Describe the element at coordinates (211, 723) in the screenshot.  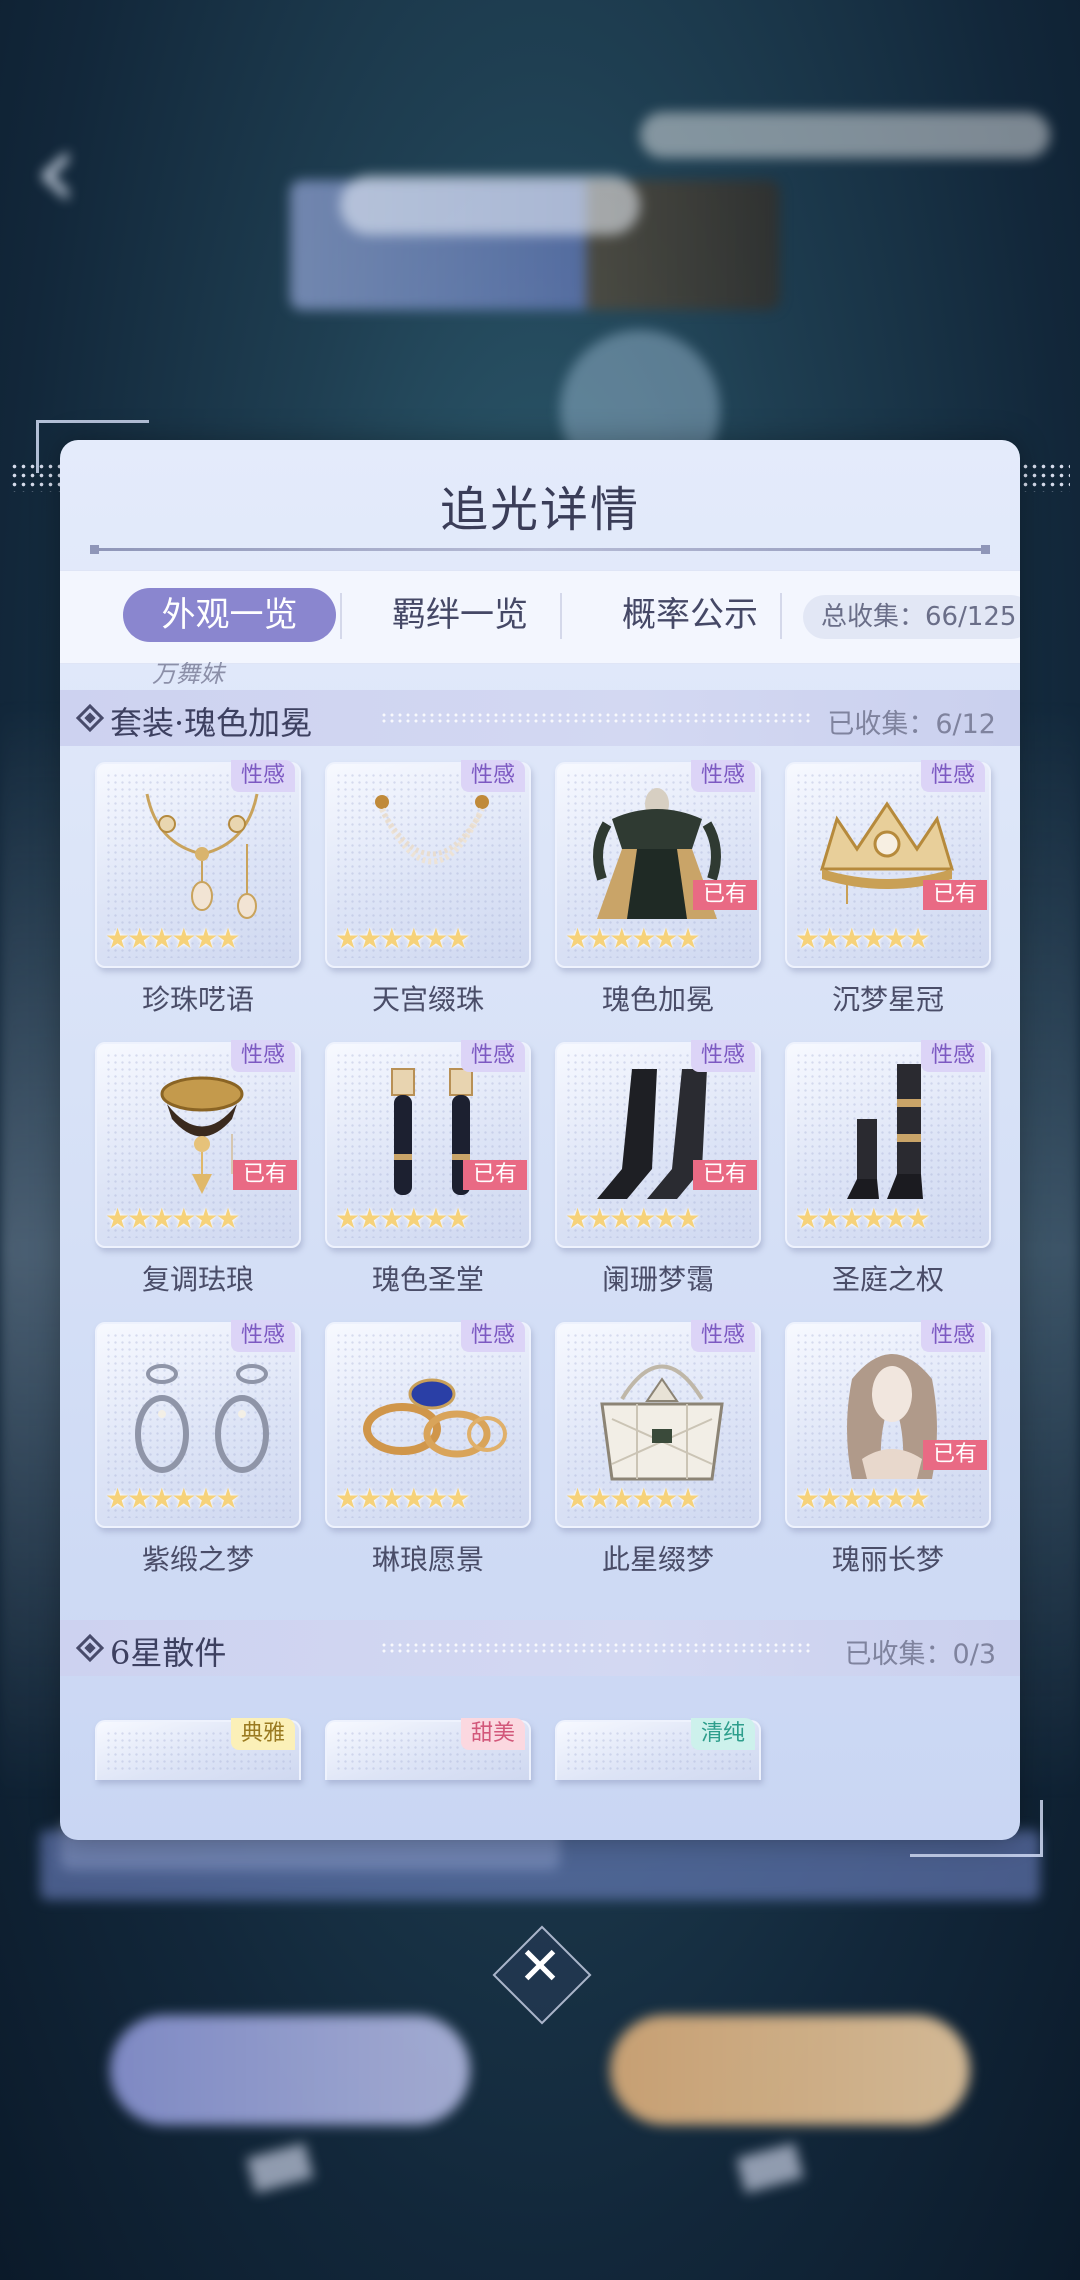
I see `section-title: 套装·瑰色加冕` at that location.